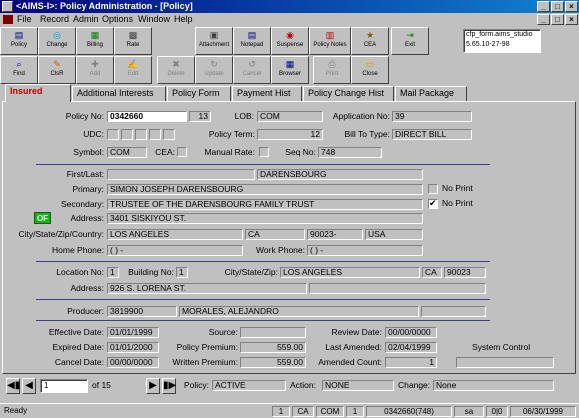  What do you see at coordinates (54, 19) in the screenshot?
I see `menu-record: Record` at bounding box center [54, 19].